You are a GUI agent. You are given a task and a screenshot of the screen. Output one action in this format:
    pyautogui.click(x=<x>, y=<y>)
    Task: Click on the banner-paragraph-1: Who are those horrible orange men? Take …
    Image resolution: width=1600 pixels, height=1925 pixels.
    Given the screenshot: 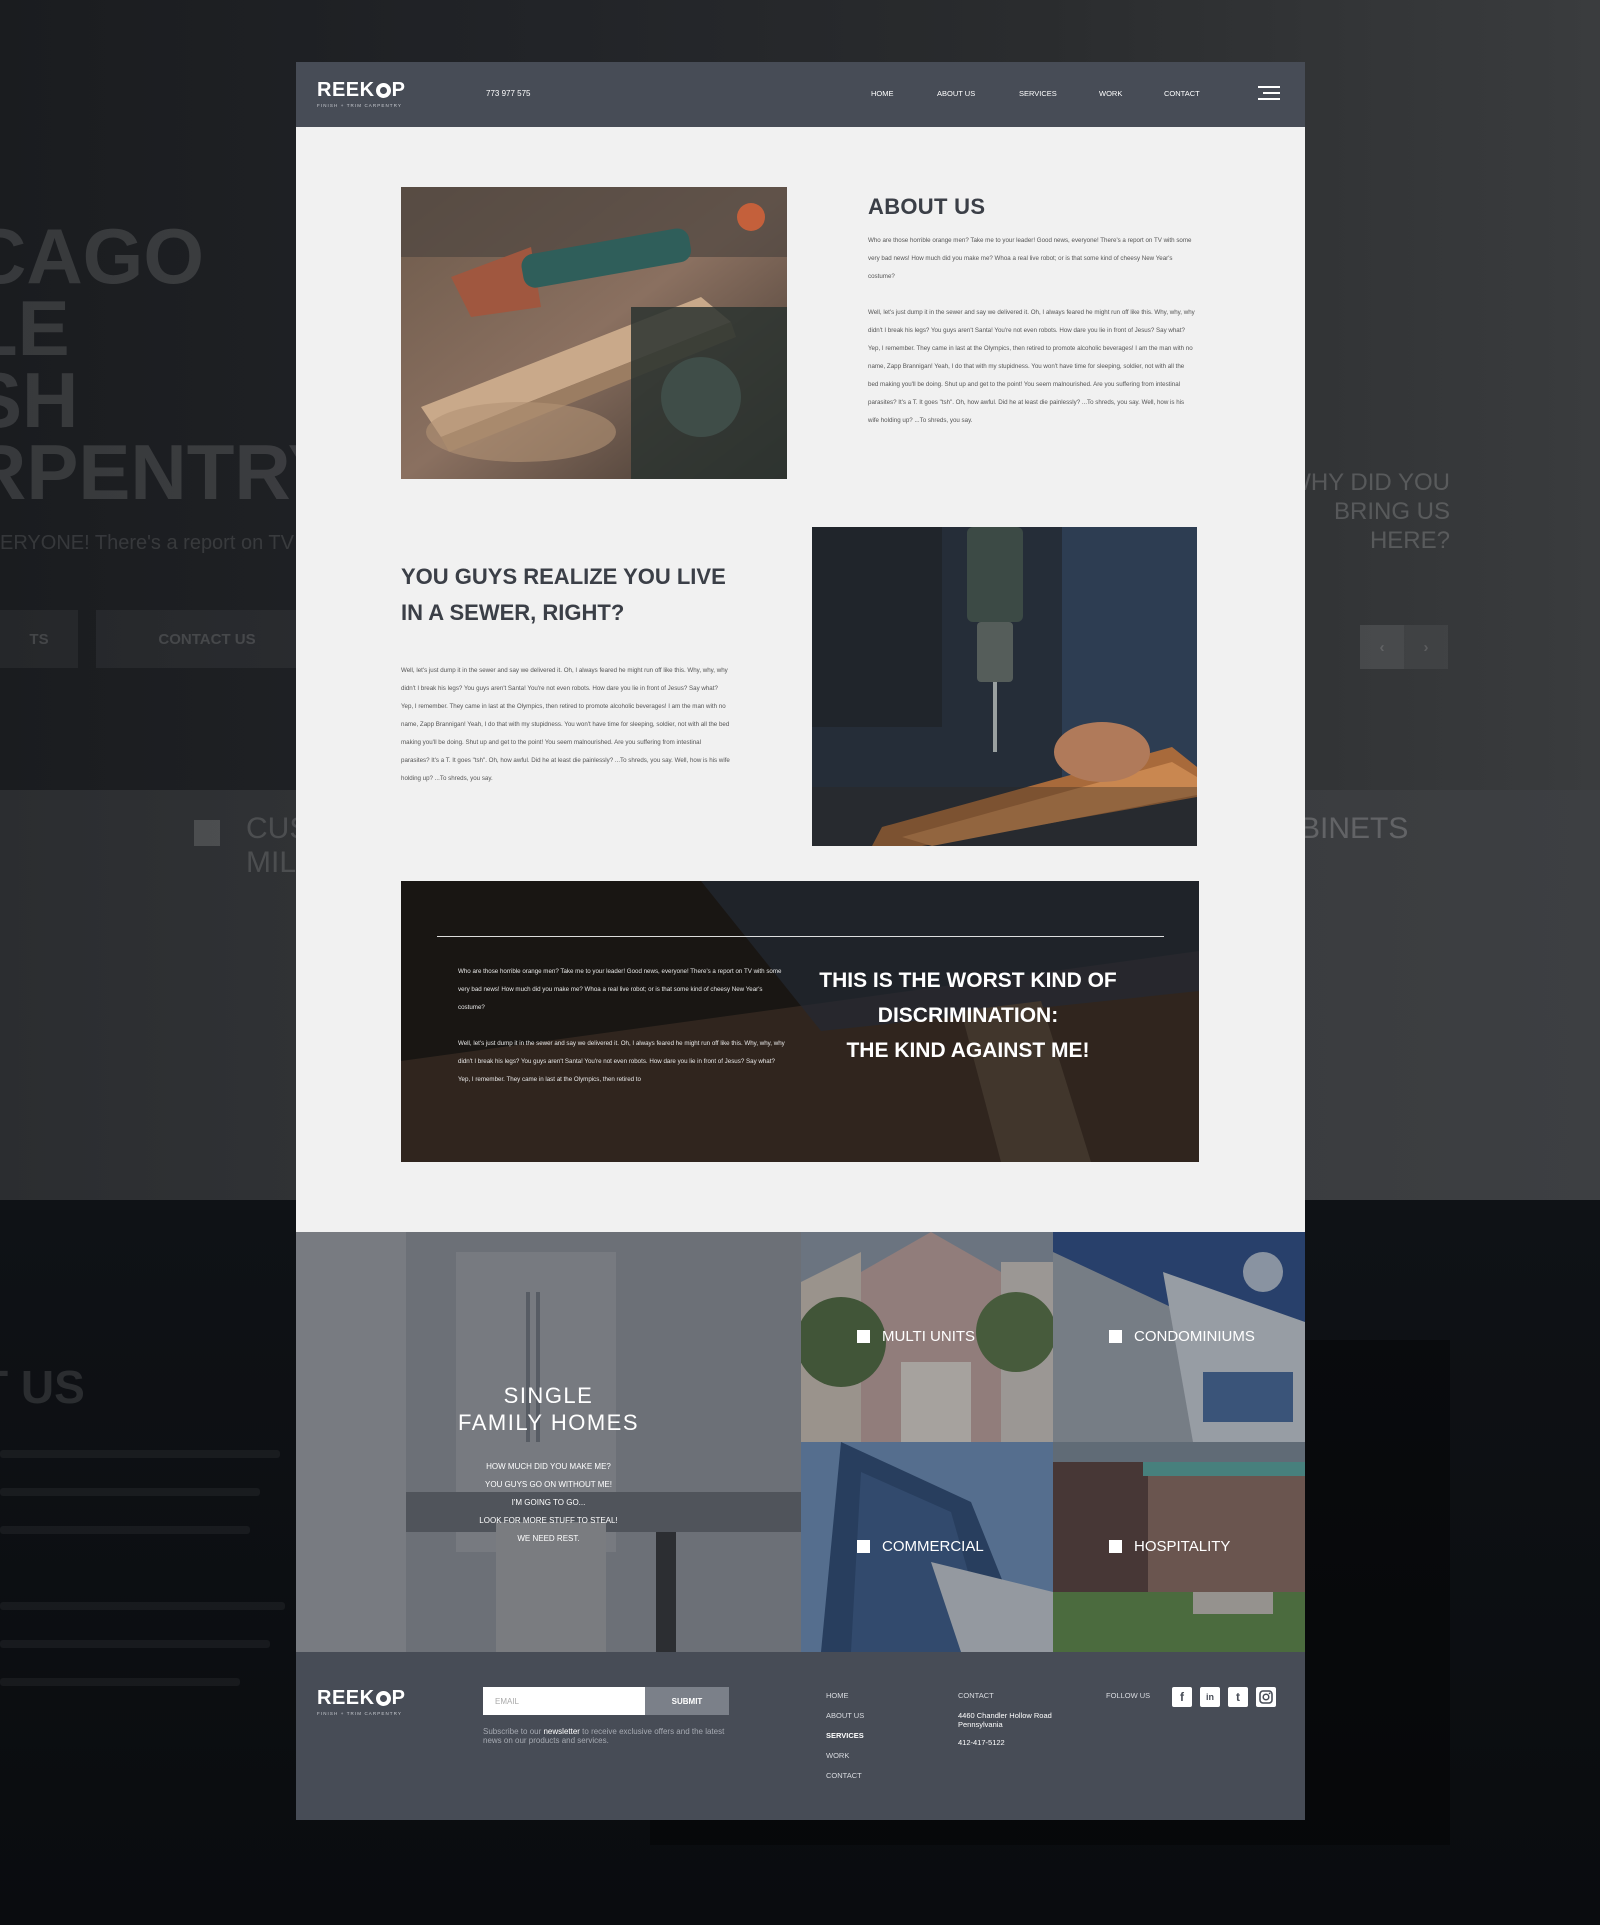 What is the action you would take?
    pyautogui.click(x=620, y=989)
    